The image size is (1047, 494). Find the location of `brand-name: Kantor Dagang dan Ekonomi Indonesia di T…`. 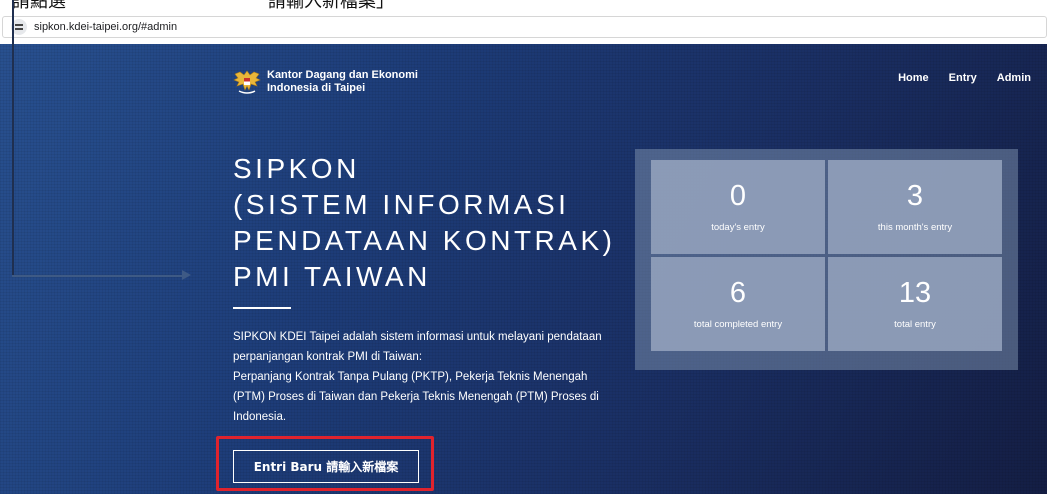

brand-name: Kantor Dagang dan Ekonomi Indonesia di T… is located at coordinates (342, 82).